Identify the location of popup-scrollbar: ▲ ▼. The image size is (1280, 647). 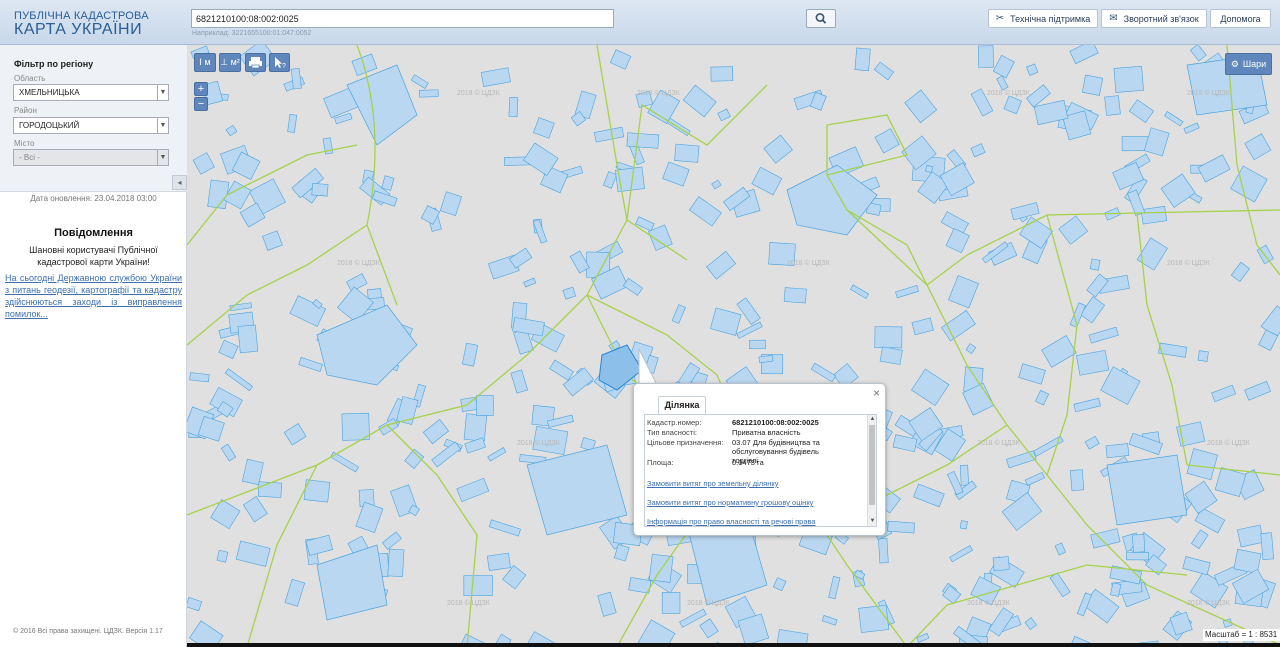
(871, 470).